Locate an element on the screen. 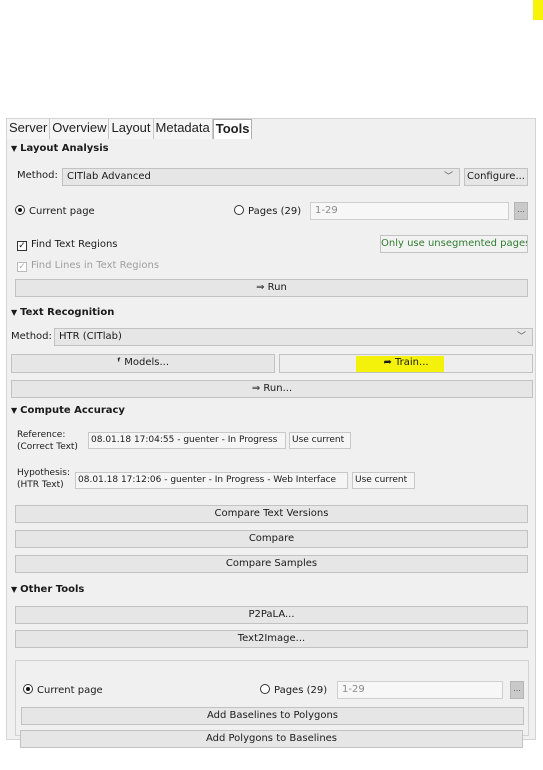  train-arrow-icon: ➦ is located at coordinates (389, 362).